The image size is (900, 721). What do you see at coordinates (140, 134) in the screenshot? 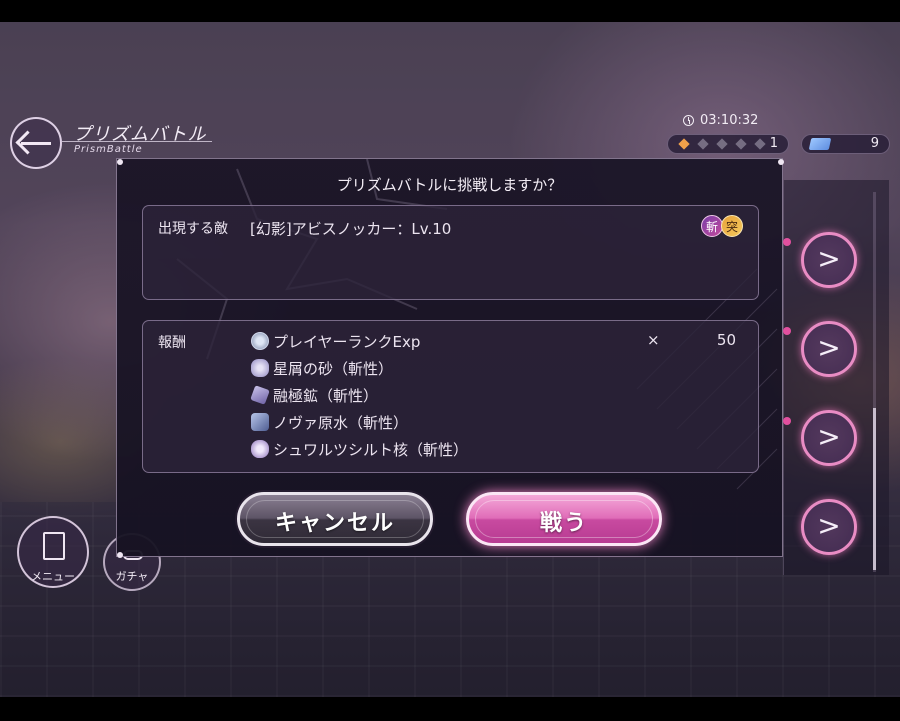
I see `screen-title: プリズムバトル` at bounding box center [140, 134].